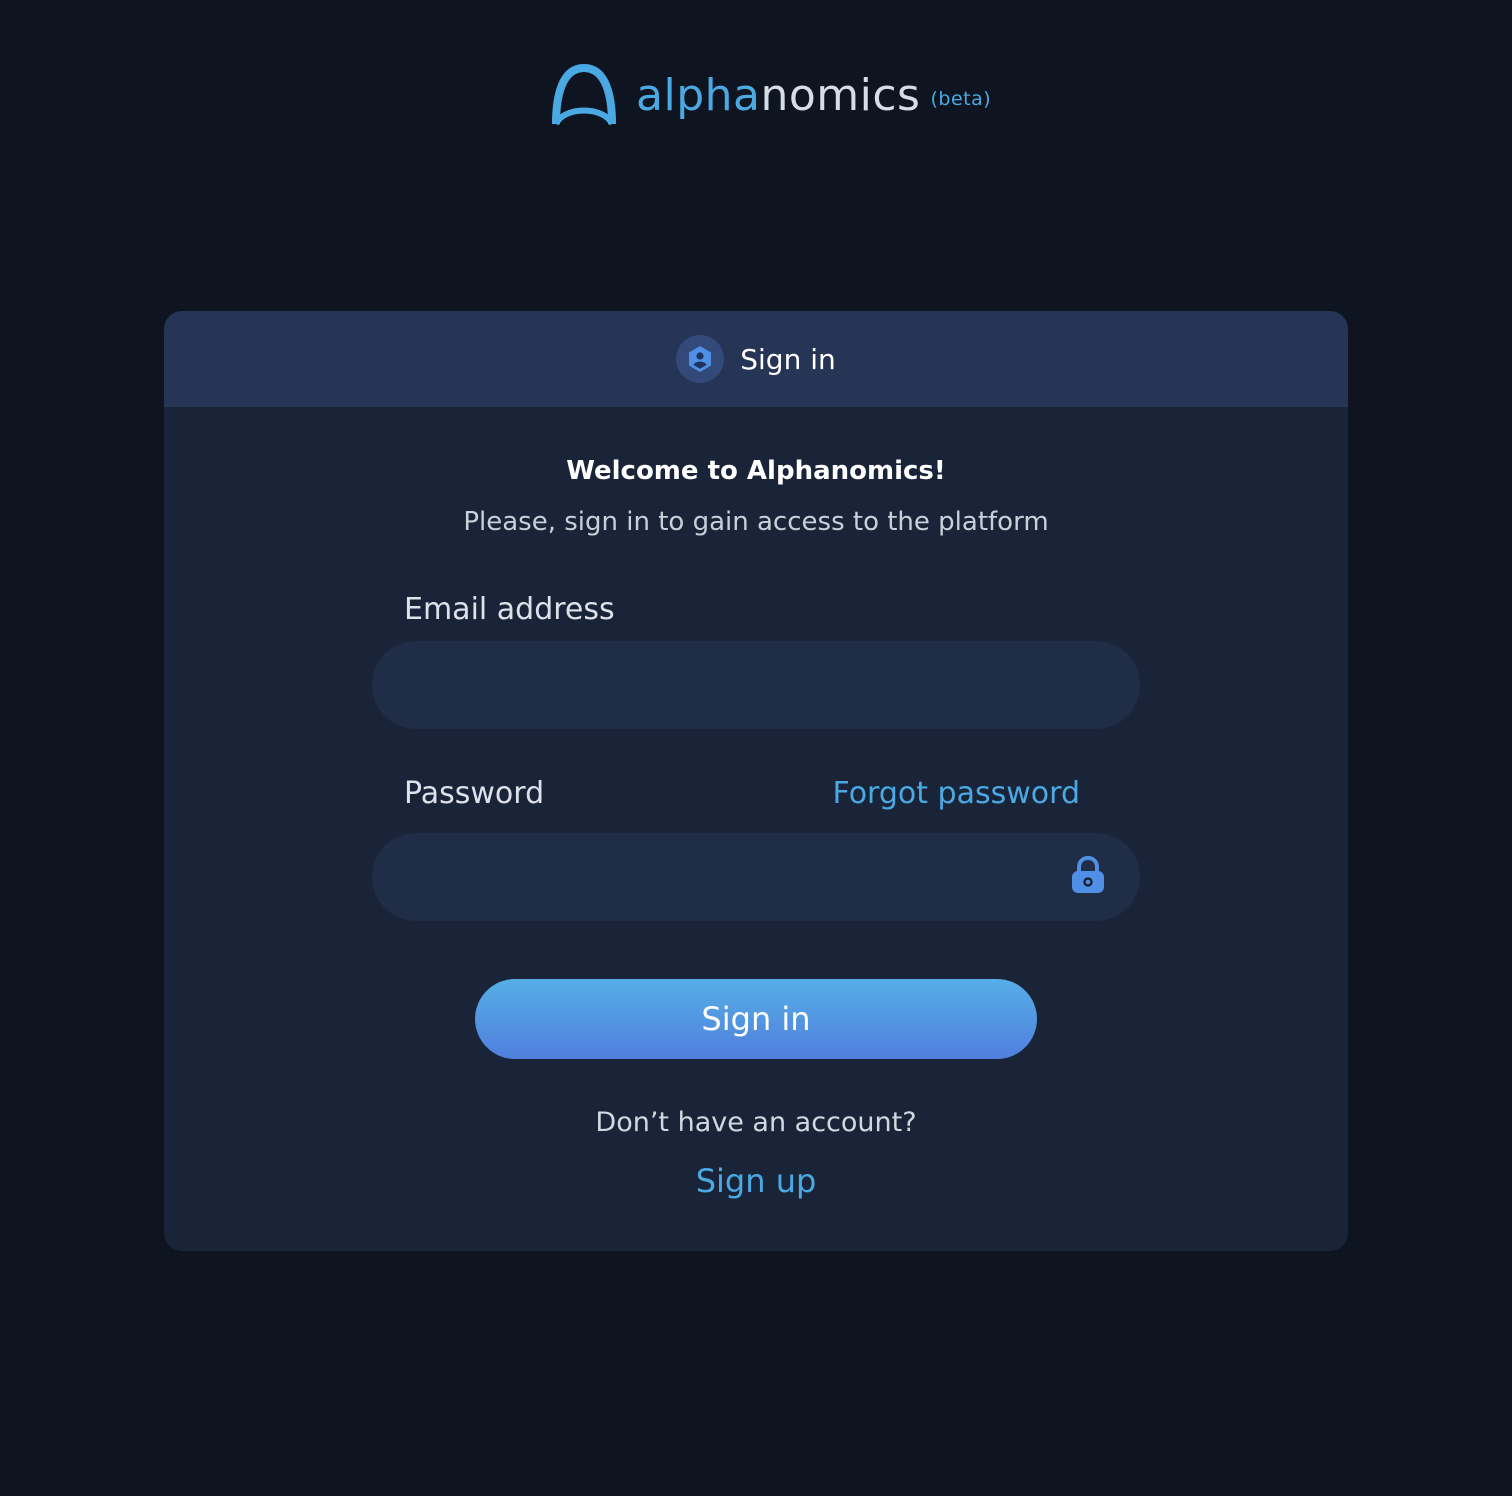 This screenshot has height=1496, width=1512. Describe the element at coordinates (756, 877) in the screenshot. I see `password-field` at that location.